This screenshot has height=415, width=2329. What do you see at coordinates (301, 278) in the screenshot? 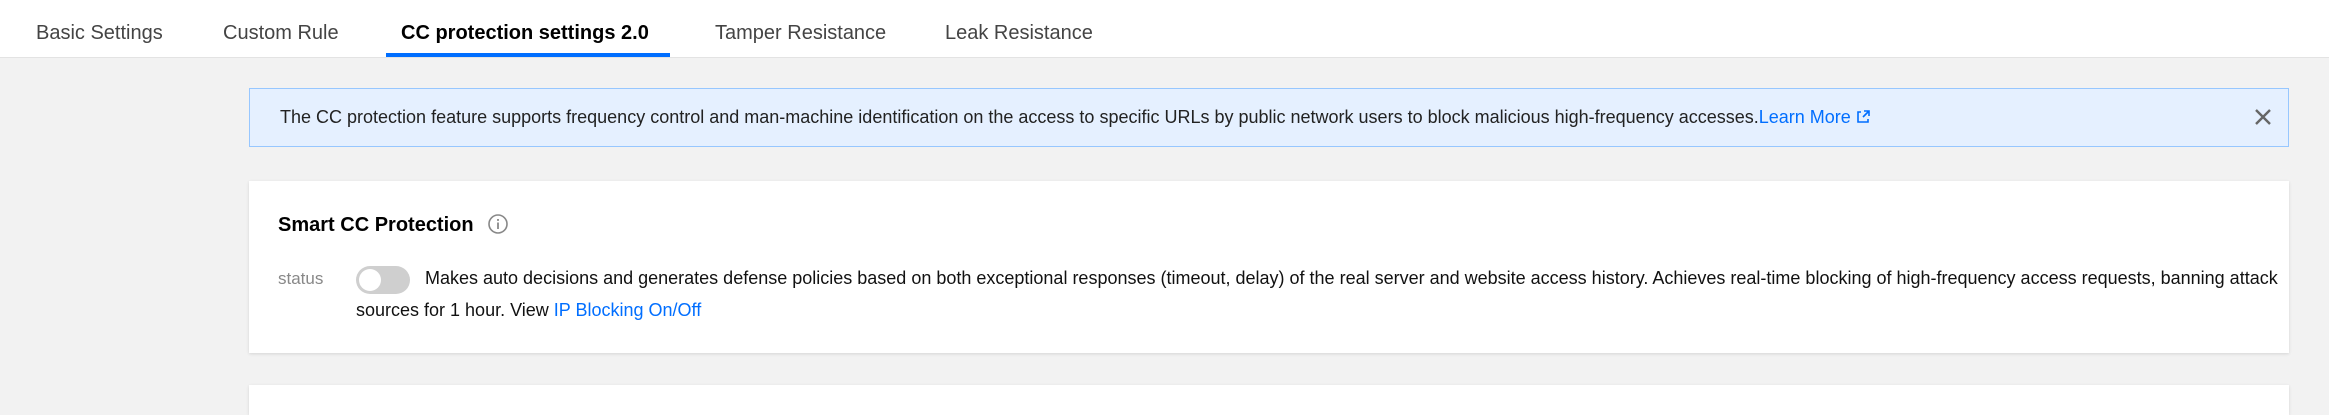
I see `status-label: status` at bounding box center [301, 278].